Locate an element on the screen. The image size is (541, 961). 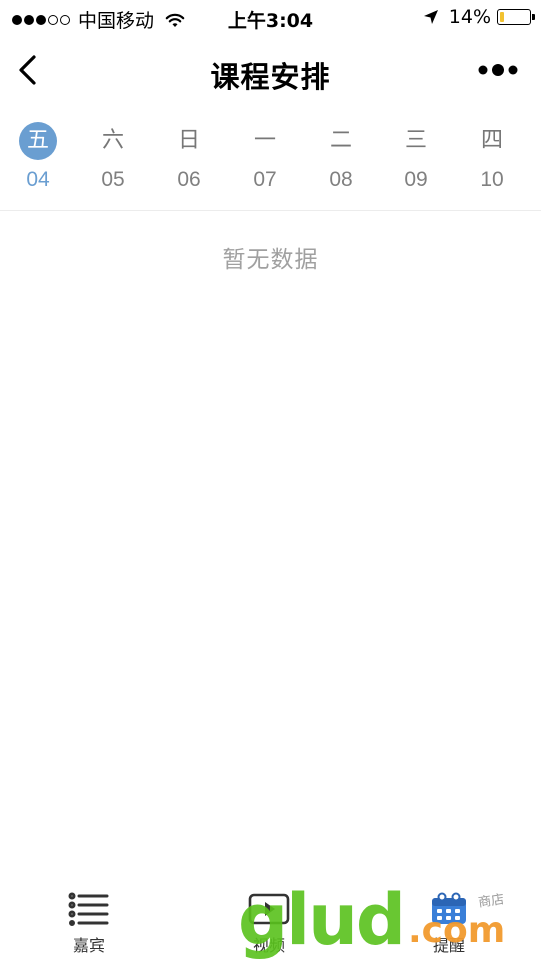
day-weekday: 六 is located at coordinates (112, 140).